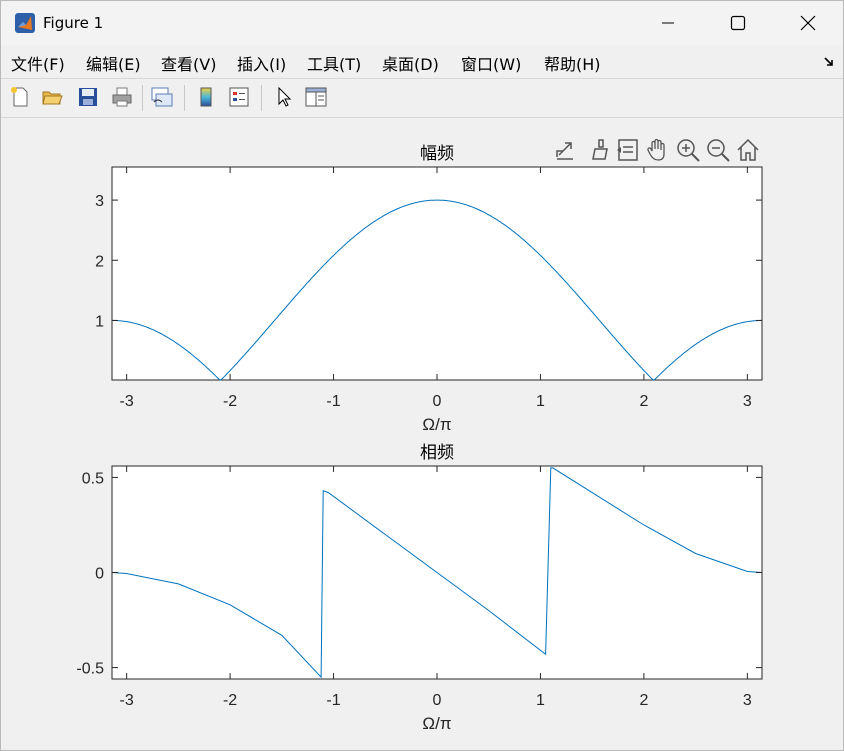 This screenshot has height=751, width=844. Describe the element at coordinates (99, 321) in the screenshot. I see `y-tick-label: 1` at that location.